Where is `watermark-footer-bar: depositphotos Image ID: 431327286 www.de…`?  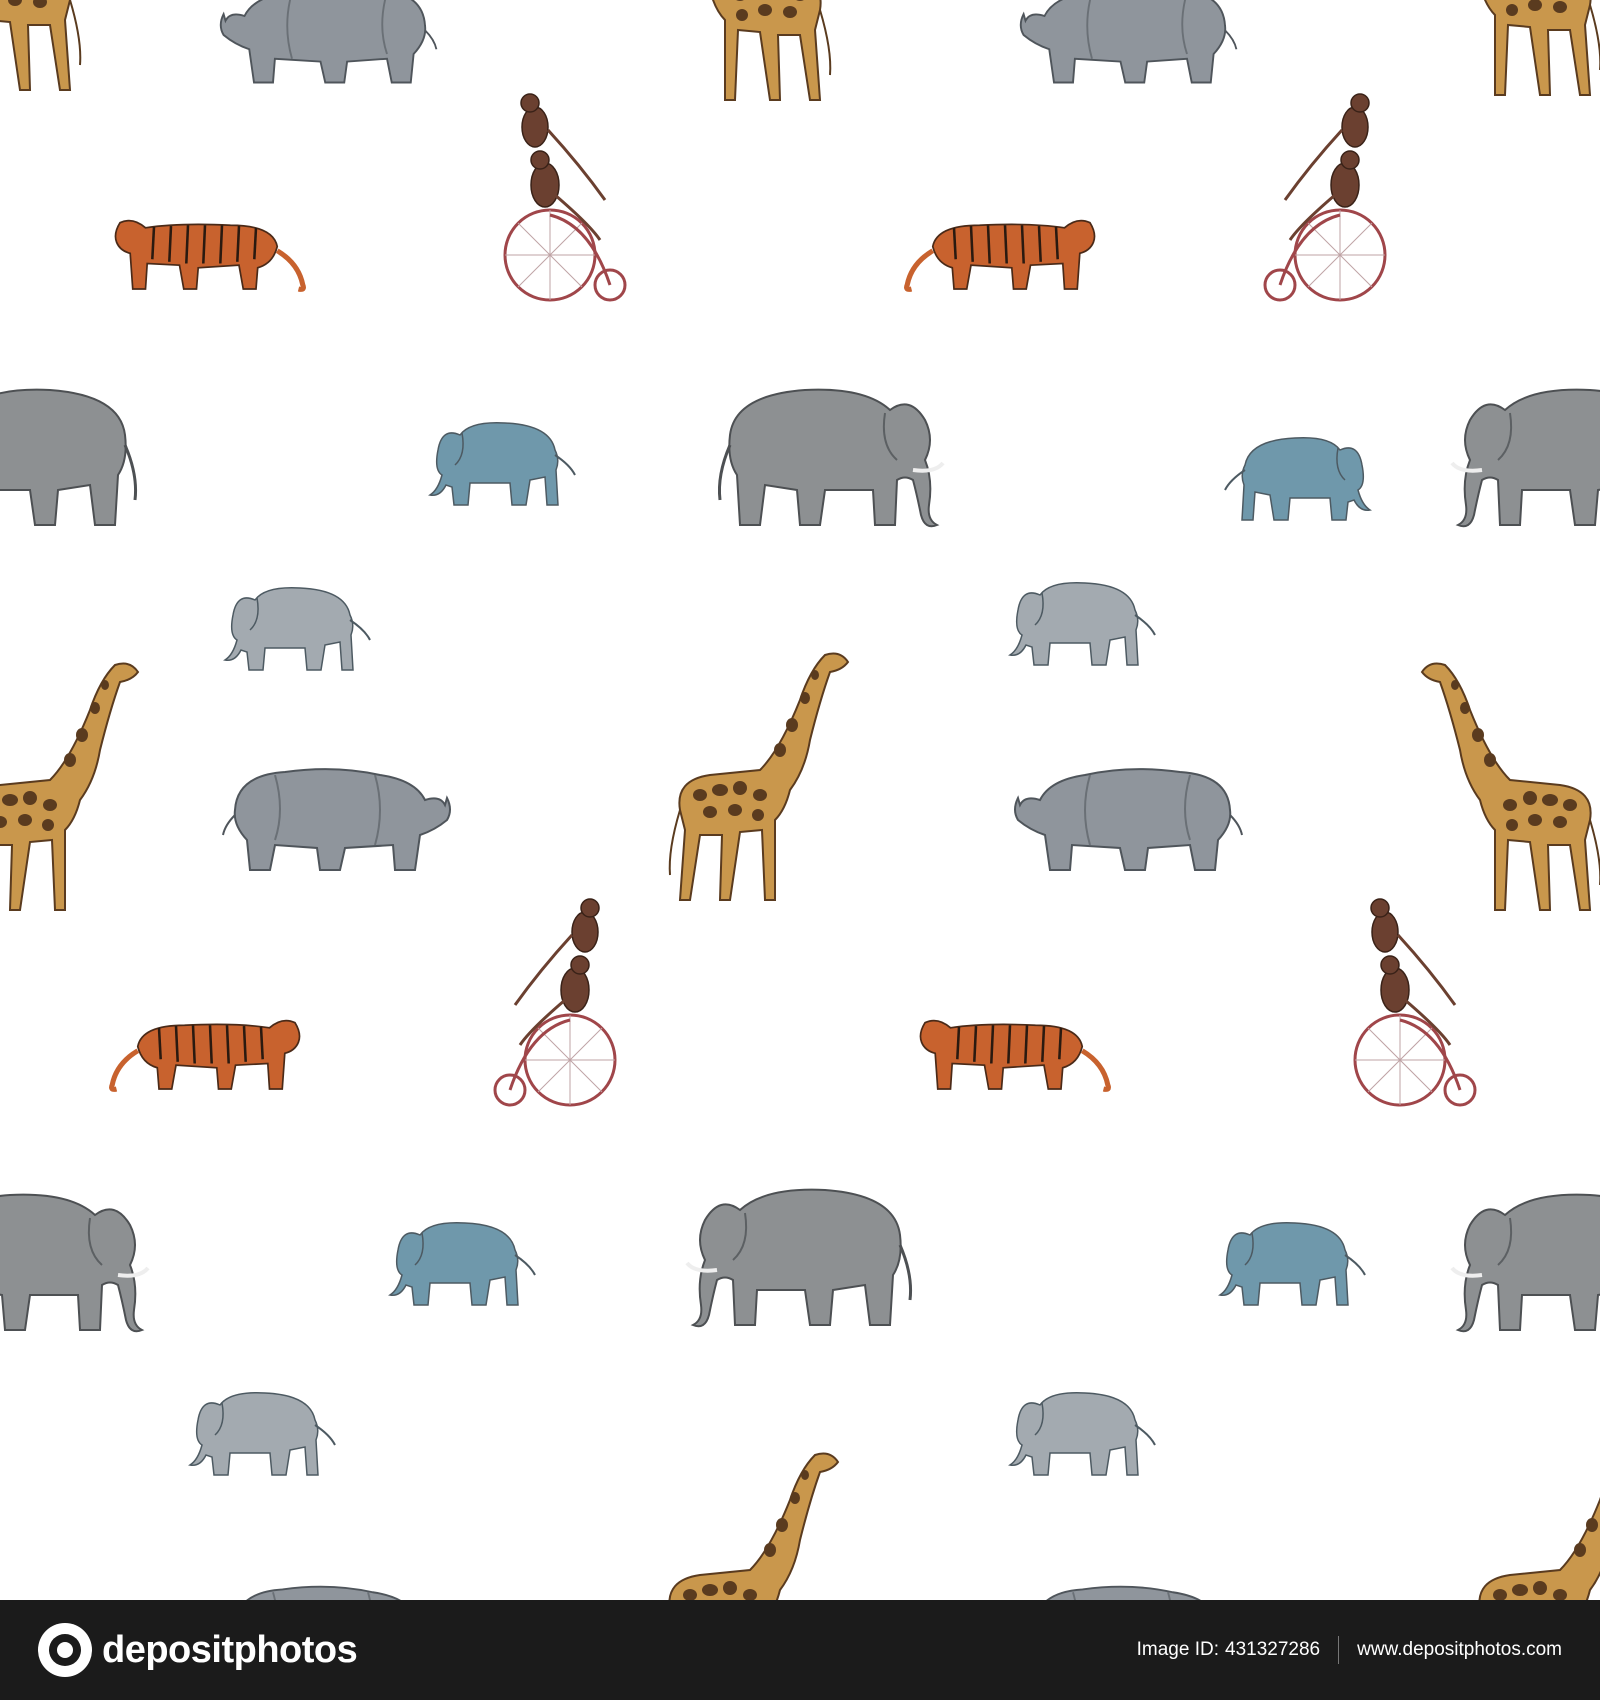
watermark-footer-bar: depositphotos Image ID: 431327286 www.de… is located at coordinates (800, 1650).